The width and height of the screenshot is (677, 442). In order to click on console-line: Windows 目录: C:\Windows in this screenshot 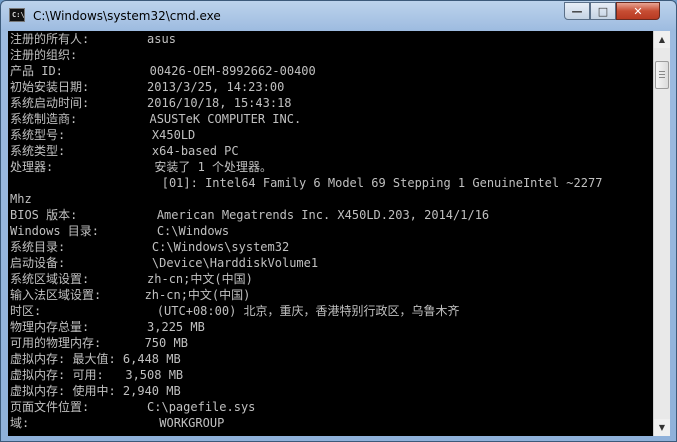, I will do `click(120, 231)`.